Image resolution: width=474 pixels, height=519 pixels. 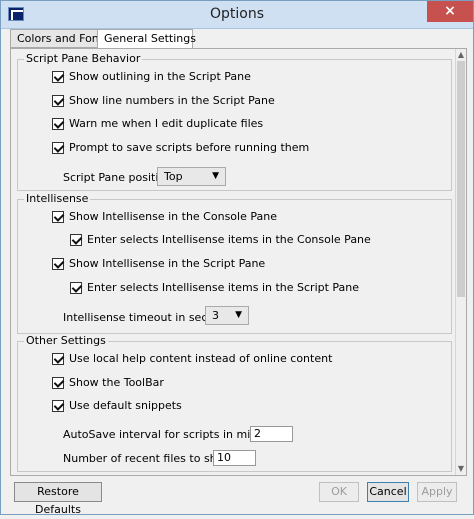 I want to click on cancel-button: Cancel, so click(x=388, y=492).